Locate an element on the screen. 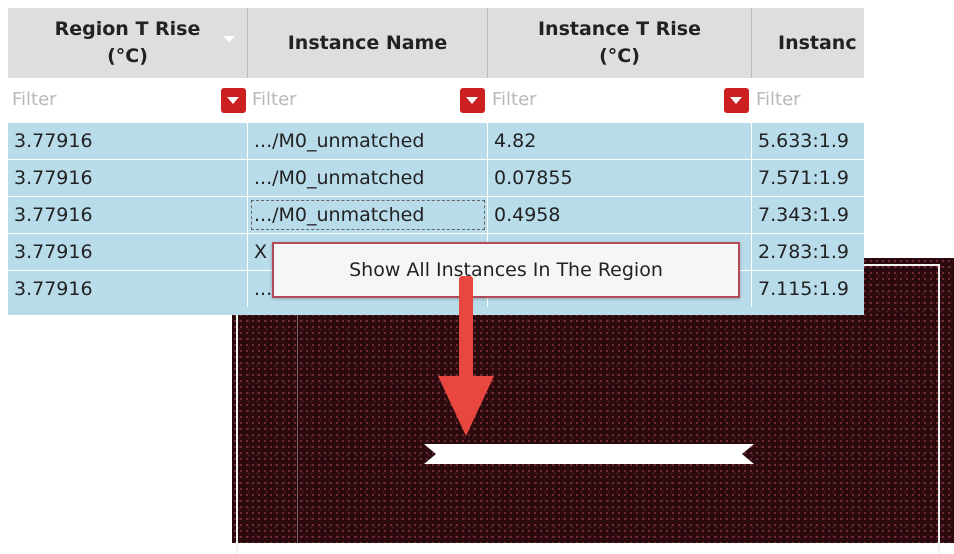 This screenshot has height=554, width=954. column-header-label: Region T Rise (°C) is located at coordinates (127, 42).